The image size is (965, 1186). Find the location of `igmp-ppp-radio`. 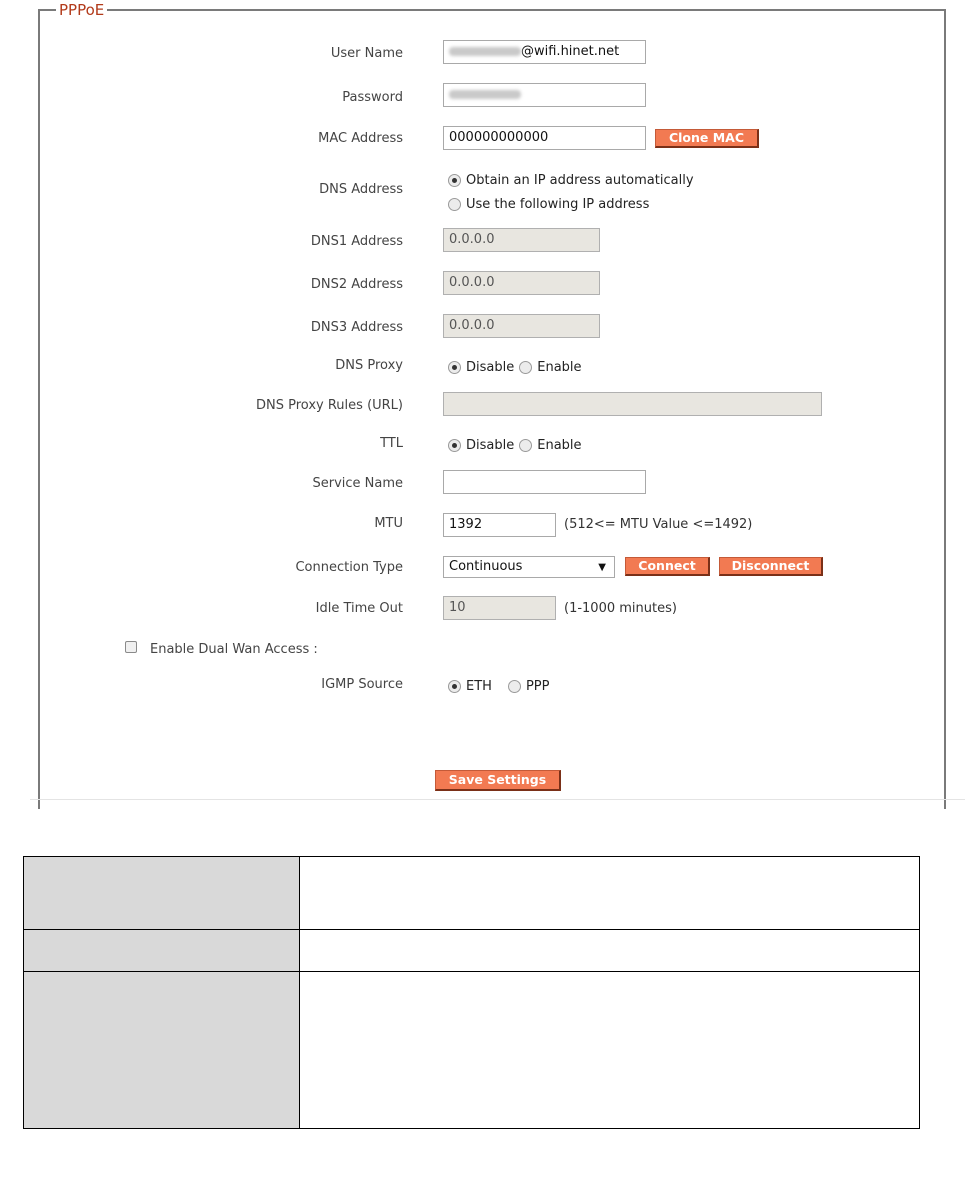

igmp-ppp-radio is located at coordinates (514, 686).